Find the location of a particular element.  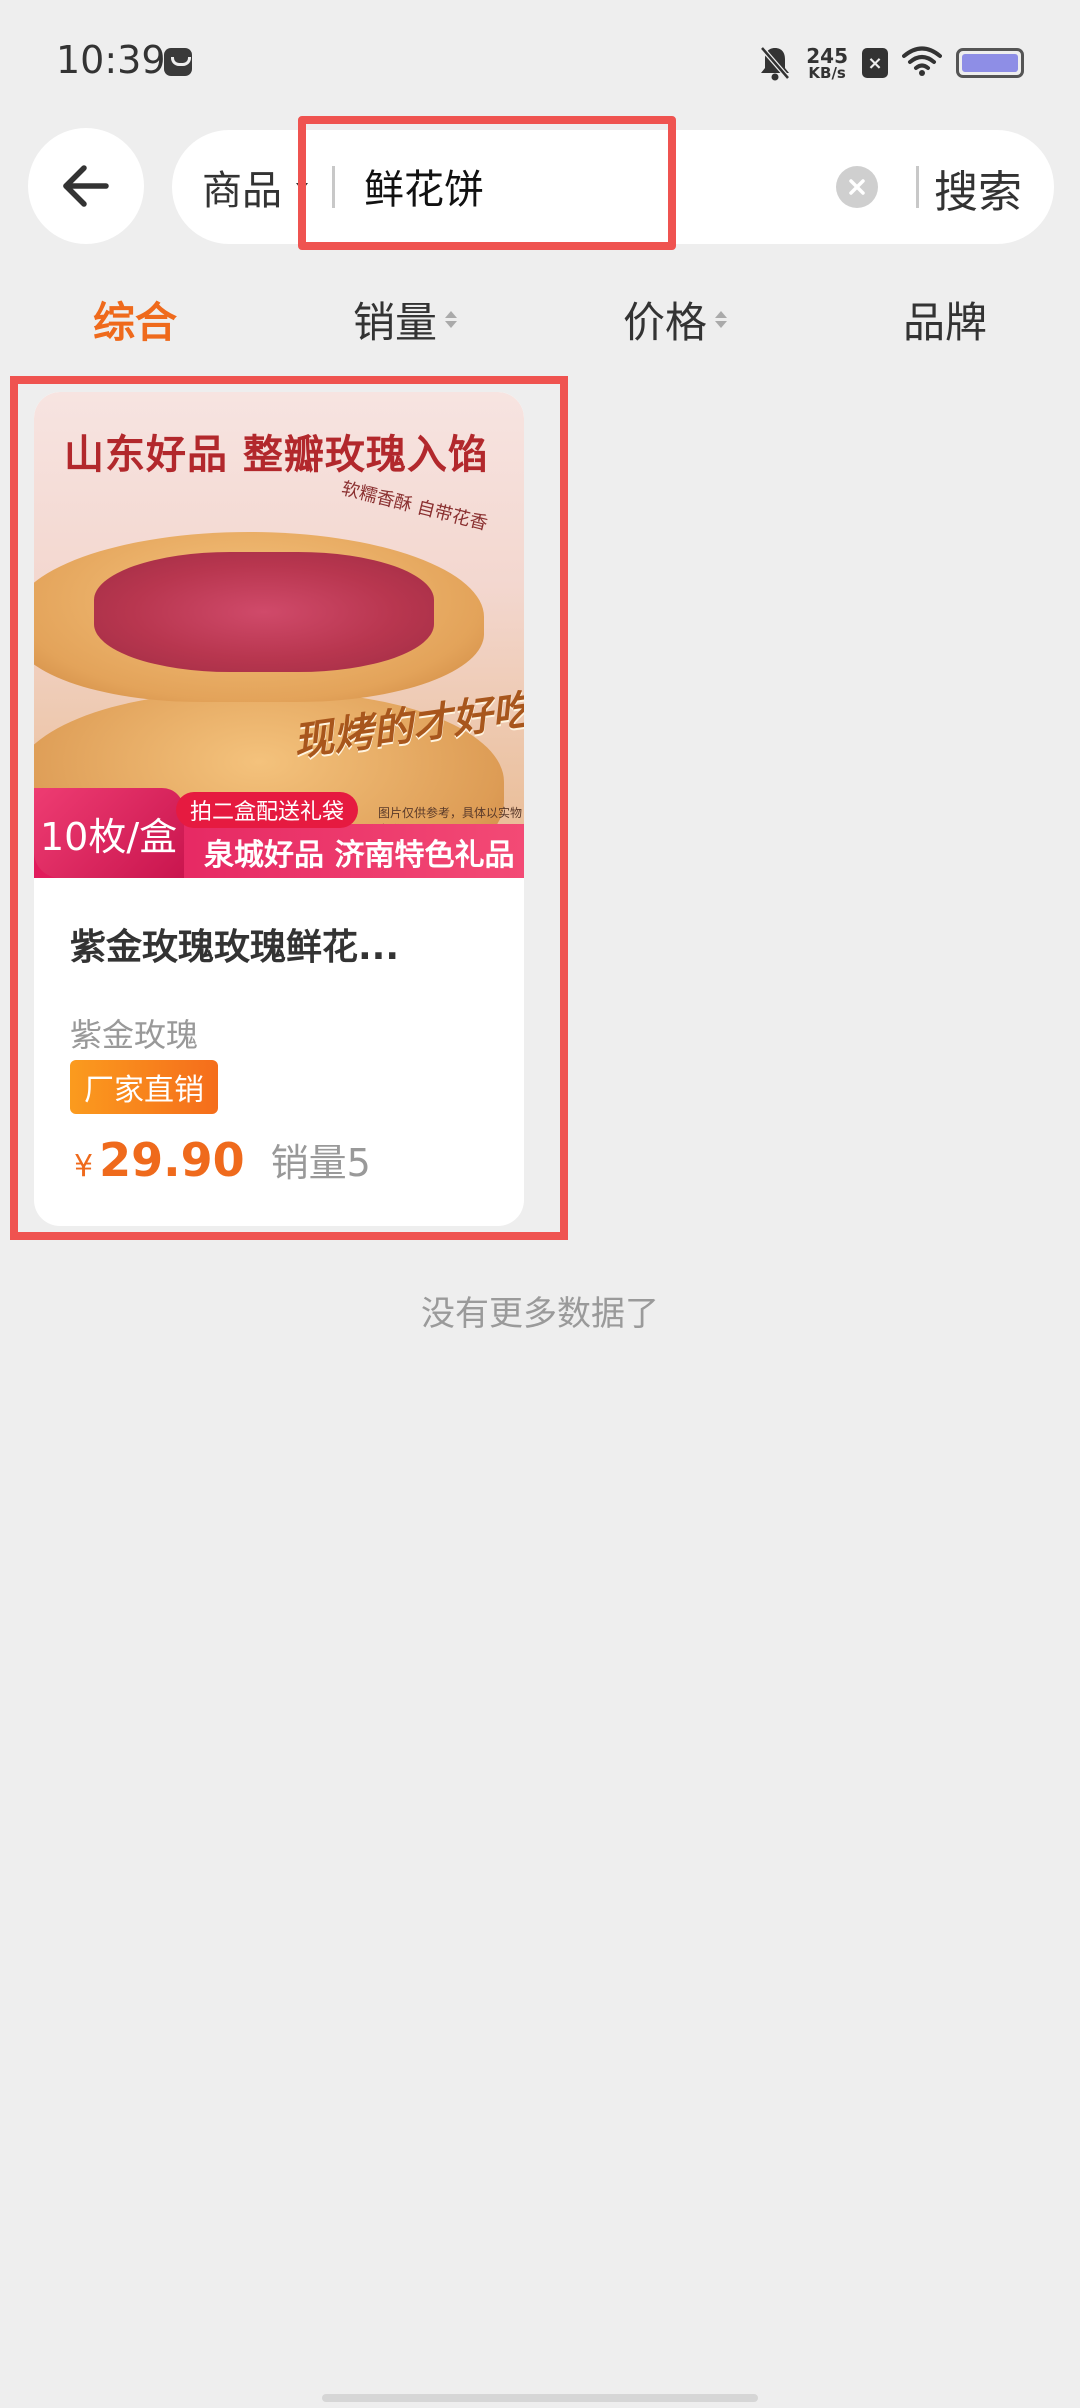

tab-comprehensive: 综合 is located at coordinates (135, 319).